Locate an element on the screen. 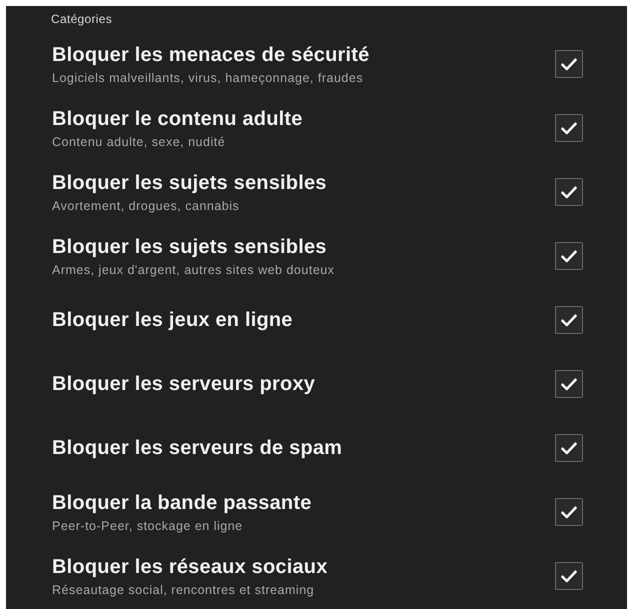  section-title: Catégories is located at coordinates (81, 19).